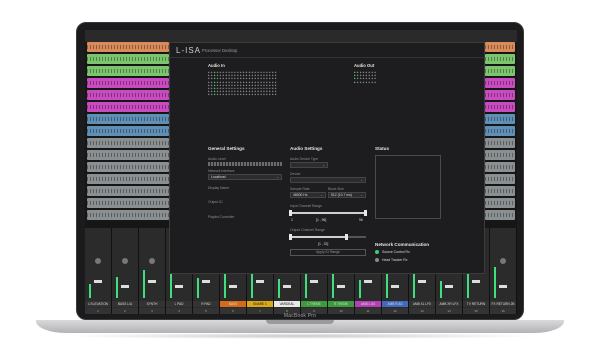 The height and width of the screenshot is (360, 600). I want to click on apply-io-range-button: Apply IO Range, so click(328, 252).